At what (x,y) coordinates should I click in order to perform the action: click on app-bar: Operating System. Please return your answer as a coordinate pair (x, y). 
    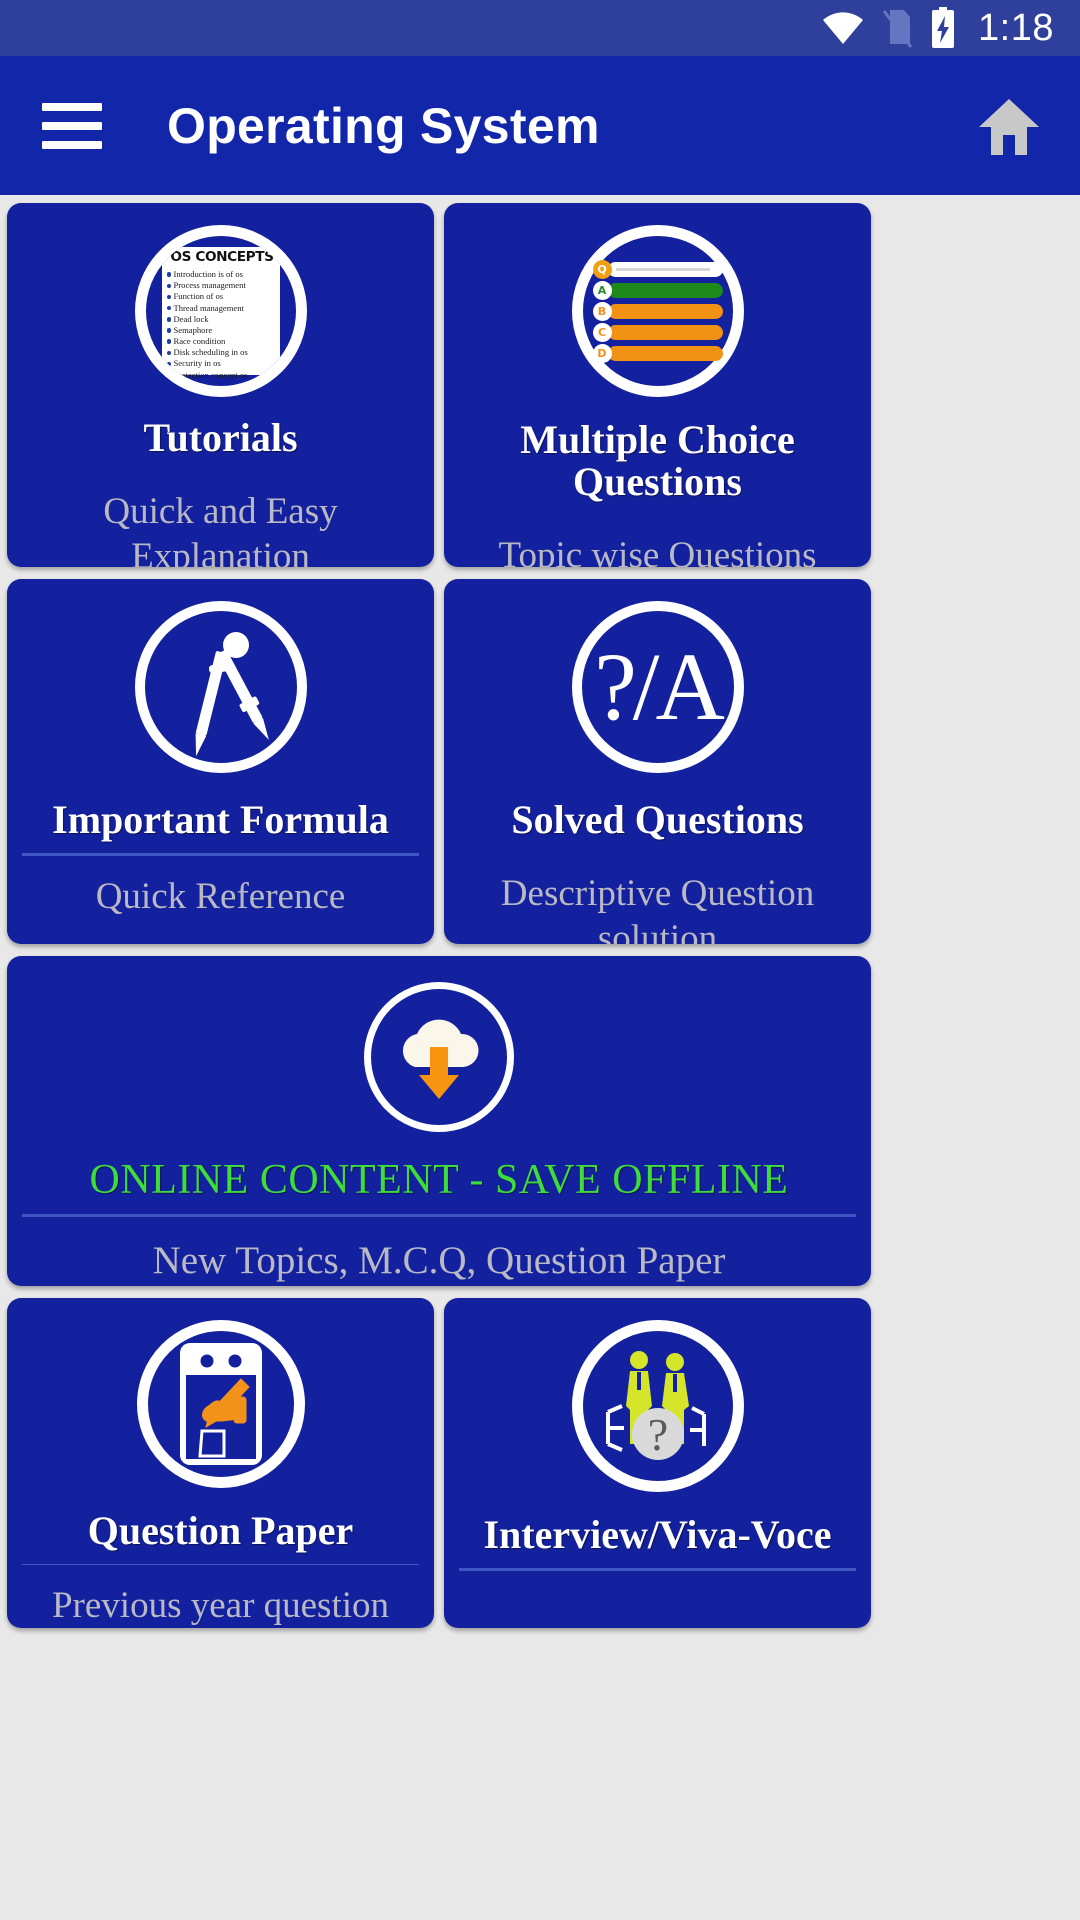
    Looking at the image, I should click on (540, 125).